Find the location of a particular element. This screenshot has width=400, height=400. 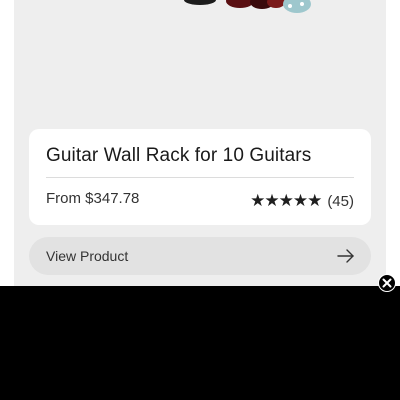

product-image is located at coordinates (247, 6).